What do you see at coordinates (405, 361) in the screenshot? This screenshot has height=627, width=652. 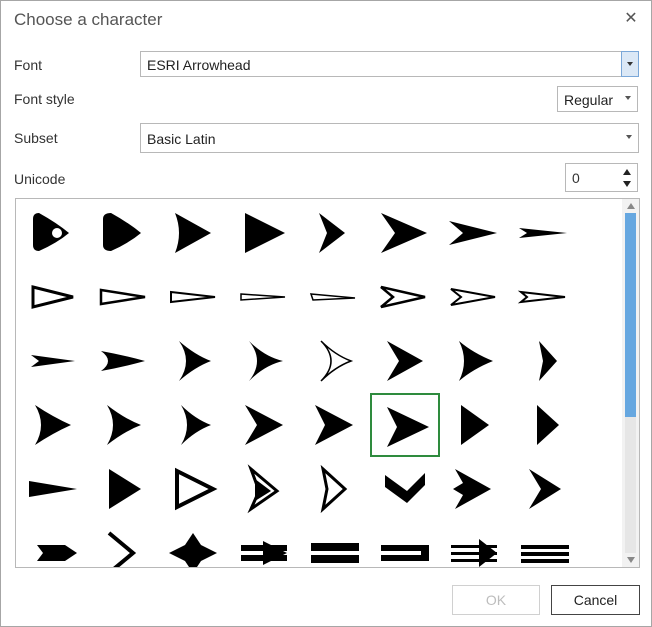 I see `arrowhead-curved-barb-3-icon` at bounding box center [405, 361].